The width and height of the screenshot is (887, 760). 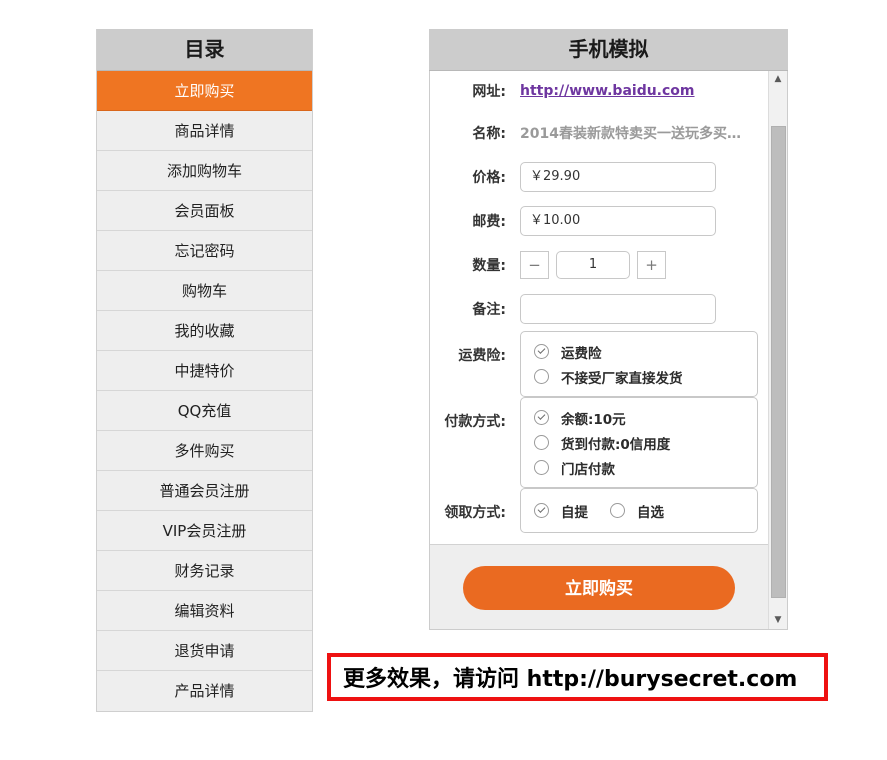 I want to click on buy-now-button: 立即购买, so click(x=599, y=587).